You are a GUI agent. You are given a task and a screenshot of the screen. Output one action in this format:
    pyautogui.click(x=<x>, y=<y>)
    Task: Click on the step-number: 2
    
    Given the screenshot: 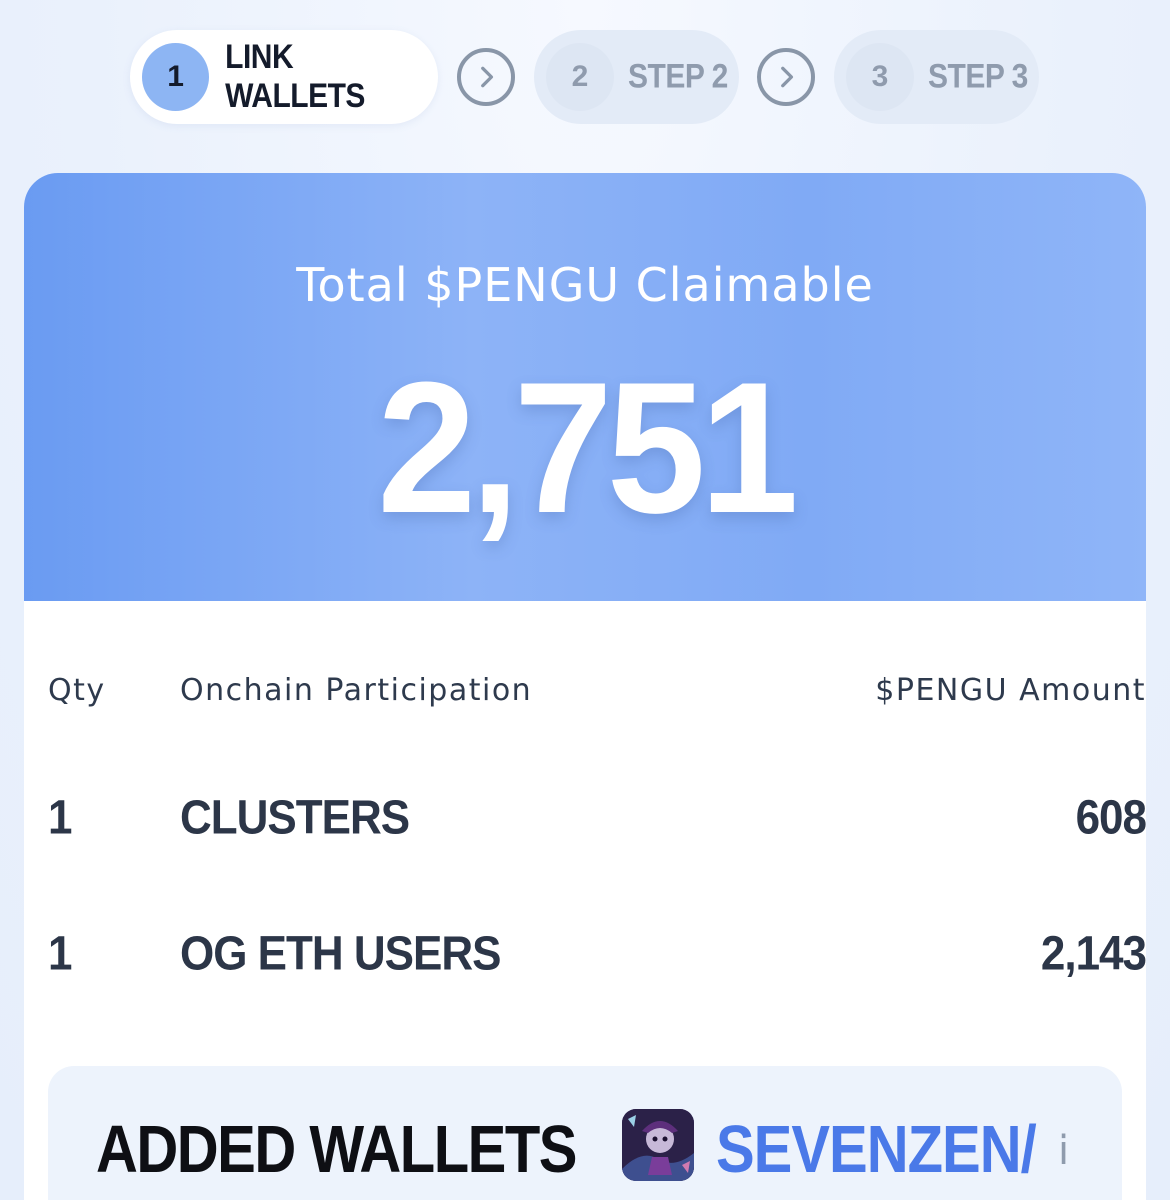 What is the action you would take?
    pyautogui.click(x=580, y=77)
    